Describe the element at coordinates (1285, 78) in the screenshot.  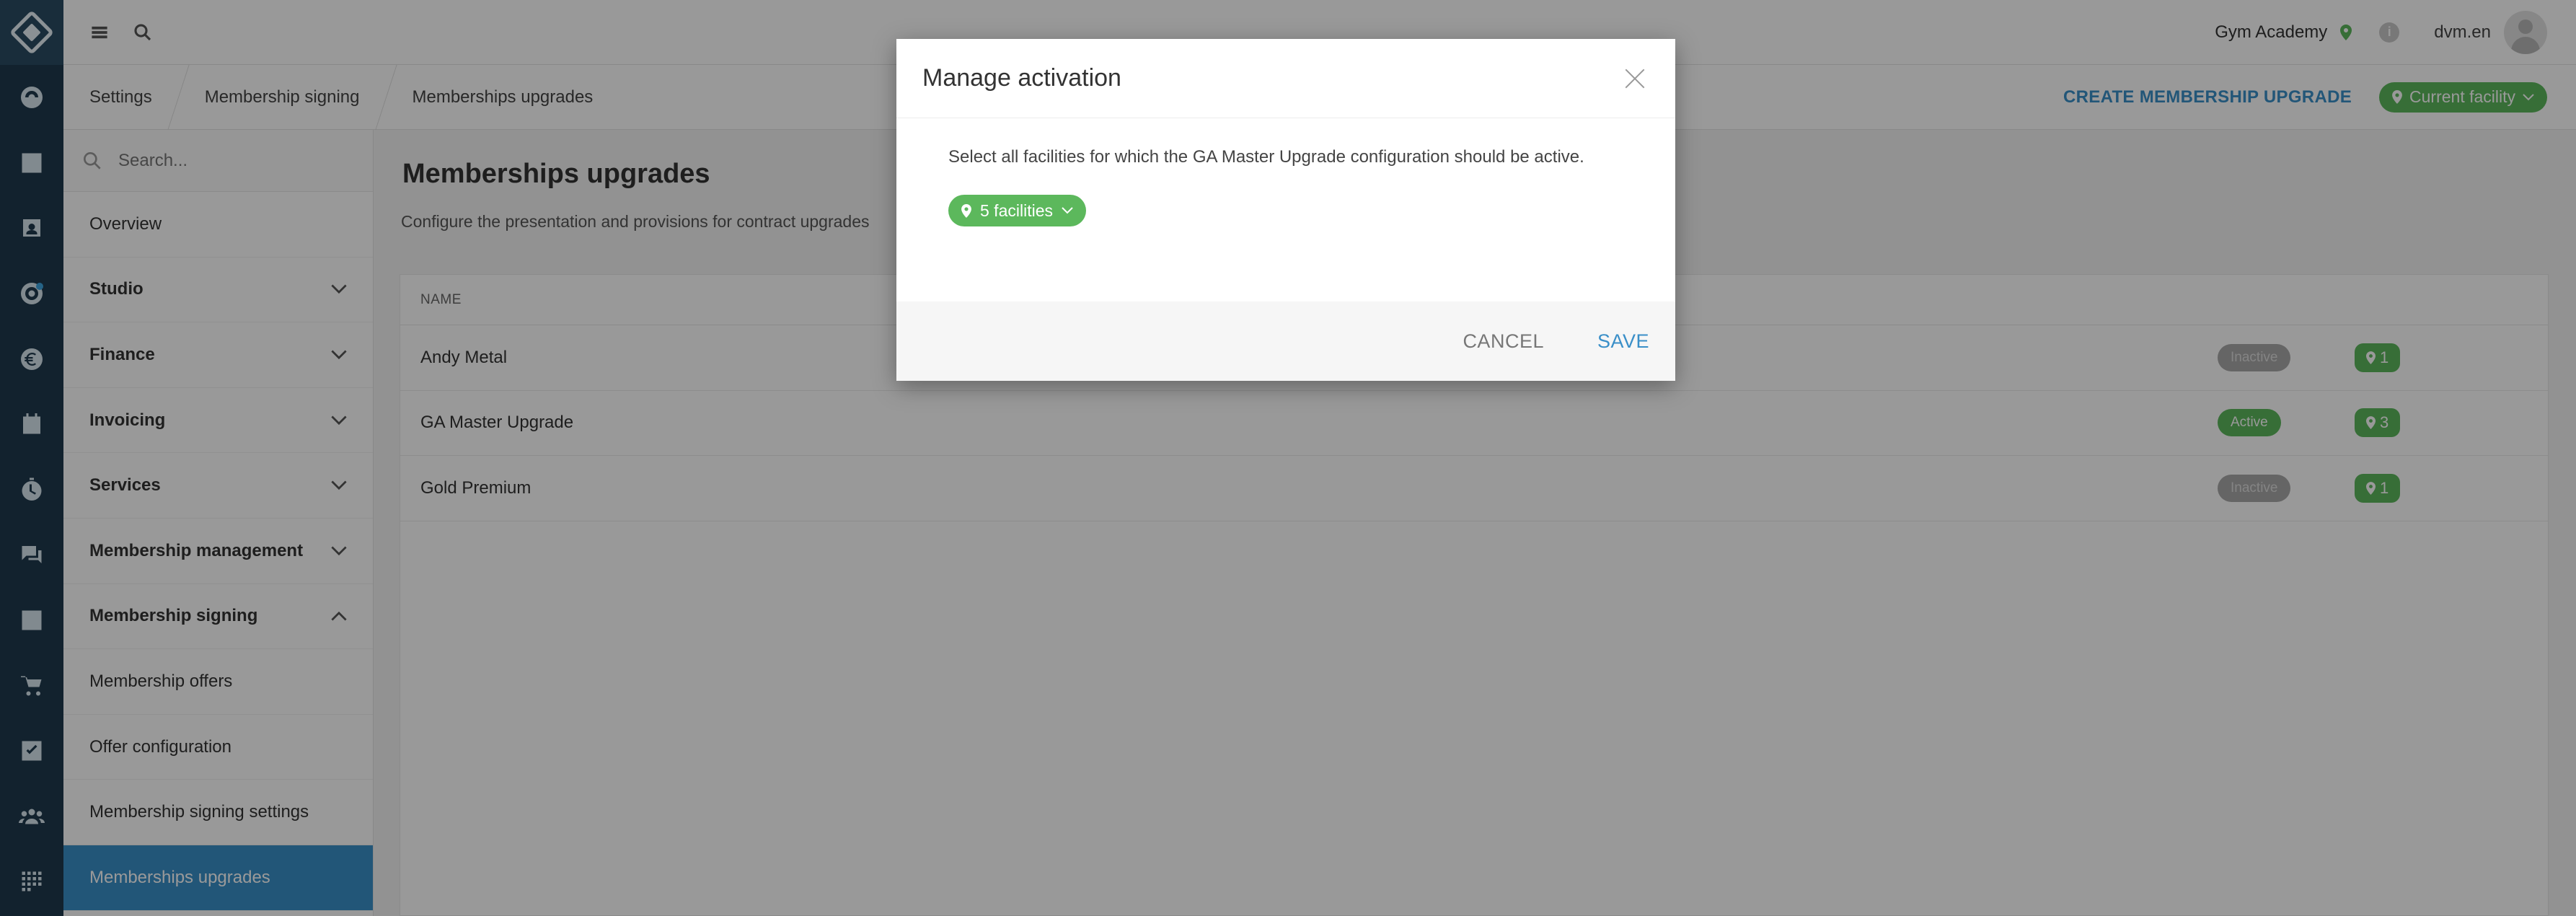
I see `dialog-header: Manage activation` at that location.